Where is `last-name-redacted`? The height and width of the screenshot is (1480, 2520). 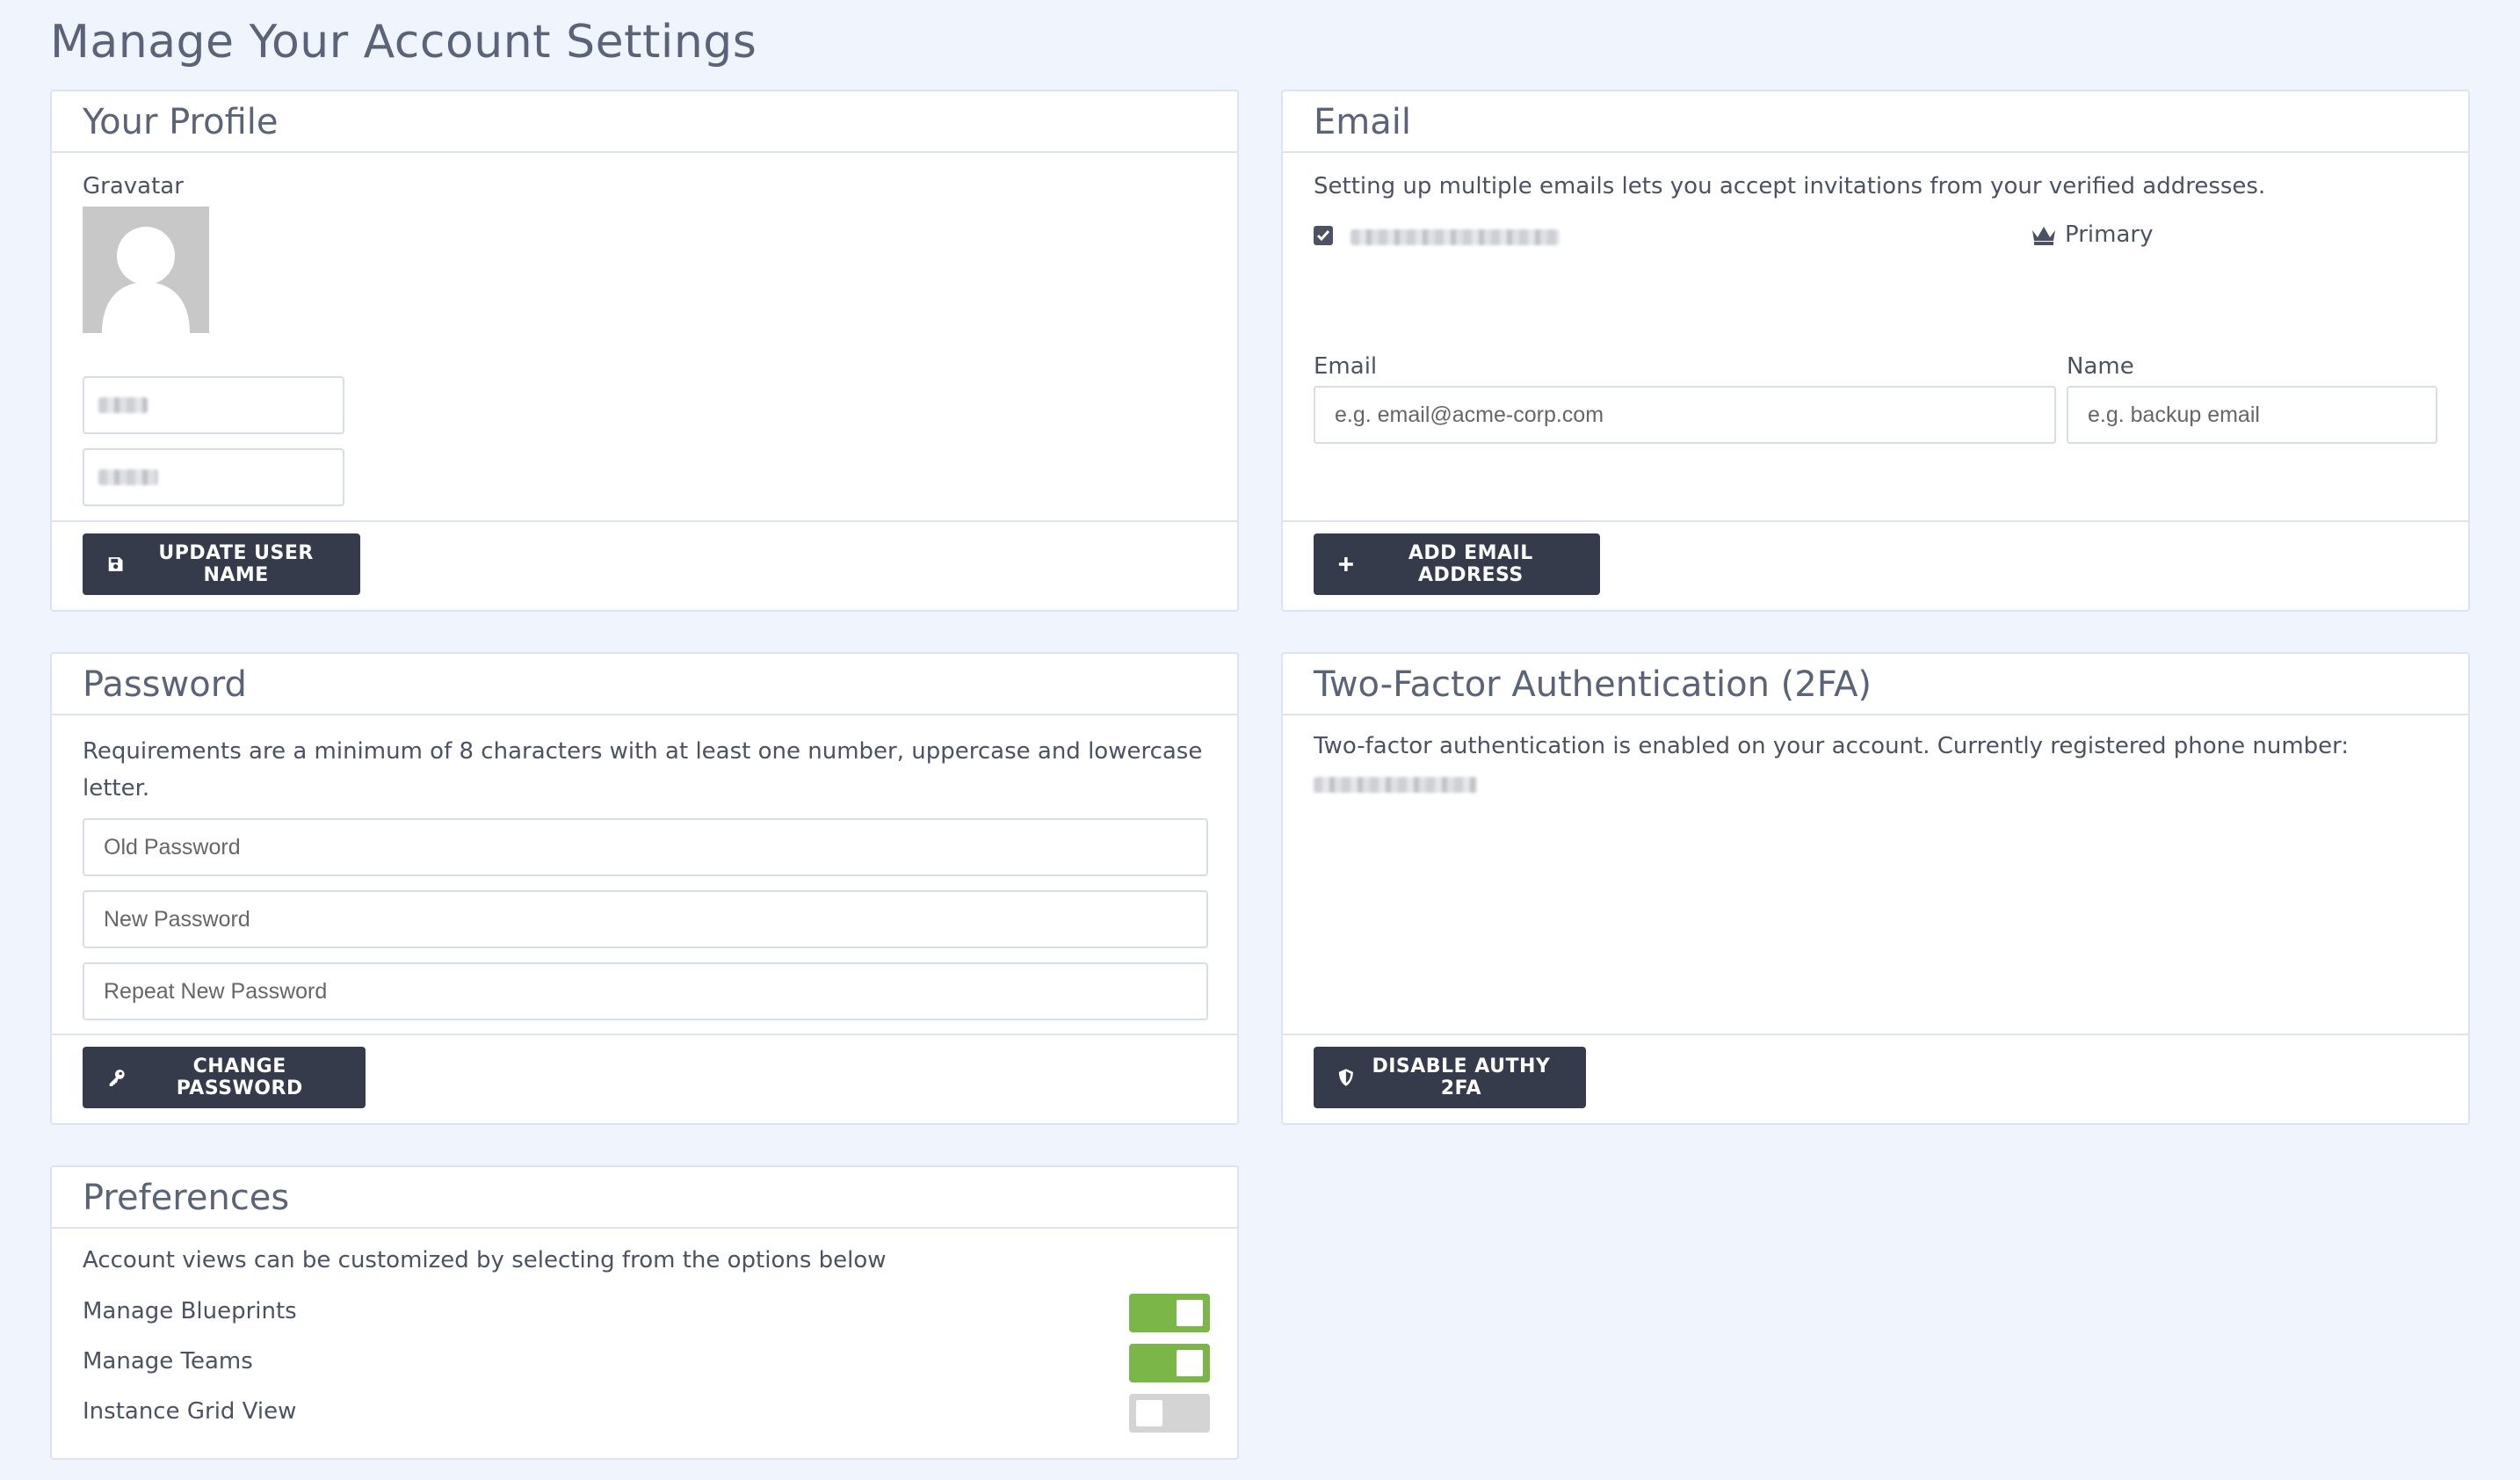 last-name-redacted is located at coordinates (128, 477).